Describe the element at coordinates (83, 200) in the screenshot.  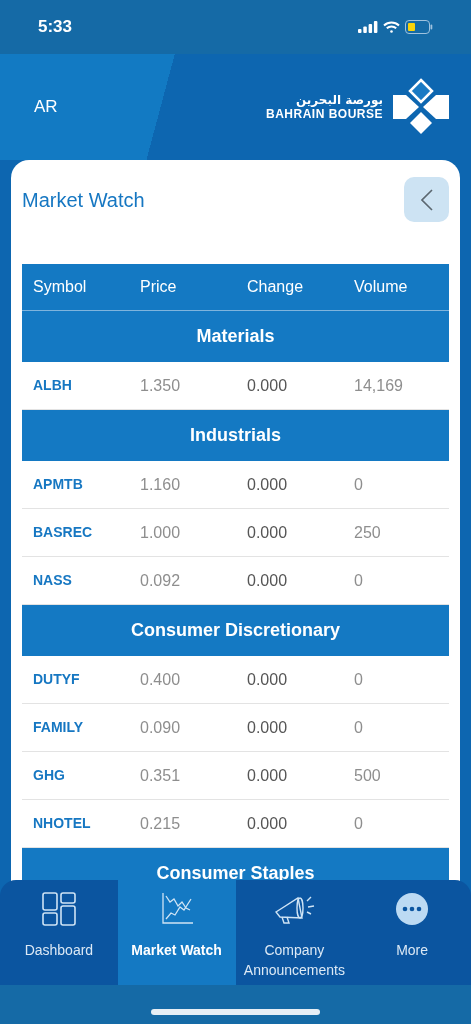
I see `card-title: Market Watch` at that location.